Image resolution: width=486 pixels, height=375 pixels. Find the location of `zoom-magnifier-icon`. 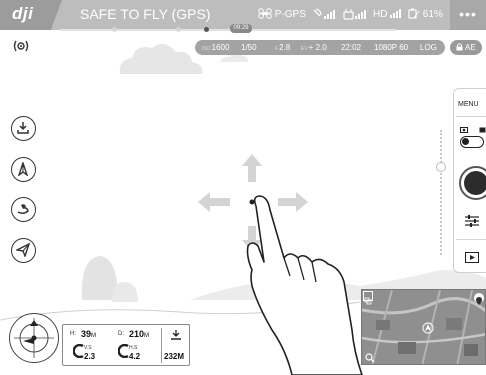

zoom-magnifier-icon is located at coordinates (370, 358).